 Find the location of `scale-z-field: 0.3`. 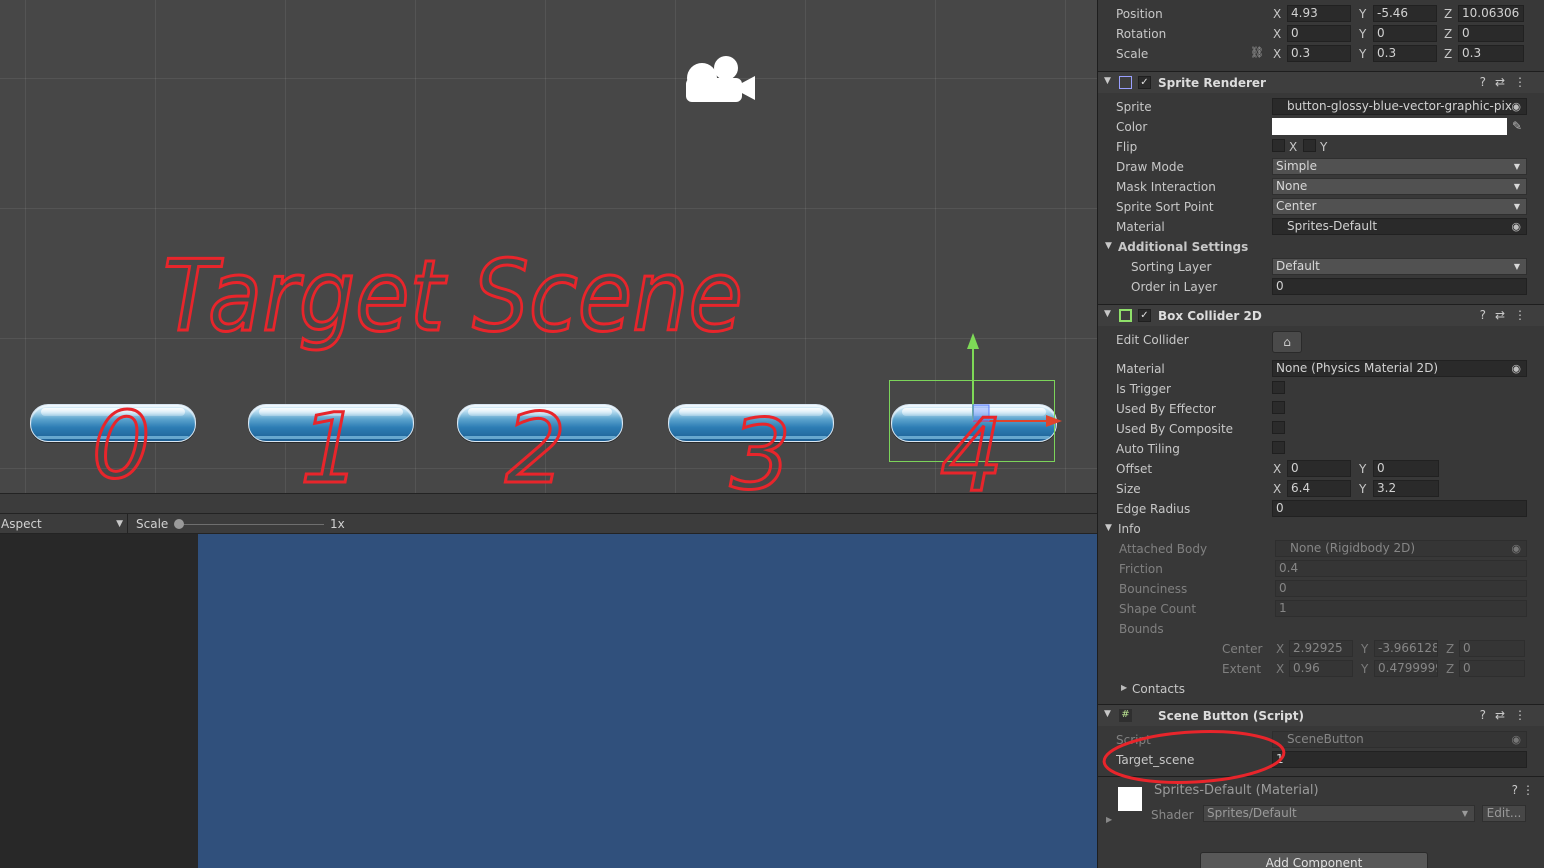

scale-z-field: 0.3 is located at coordinates (1491, 53).